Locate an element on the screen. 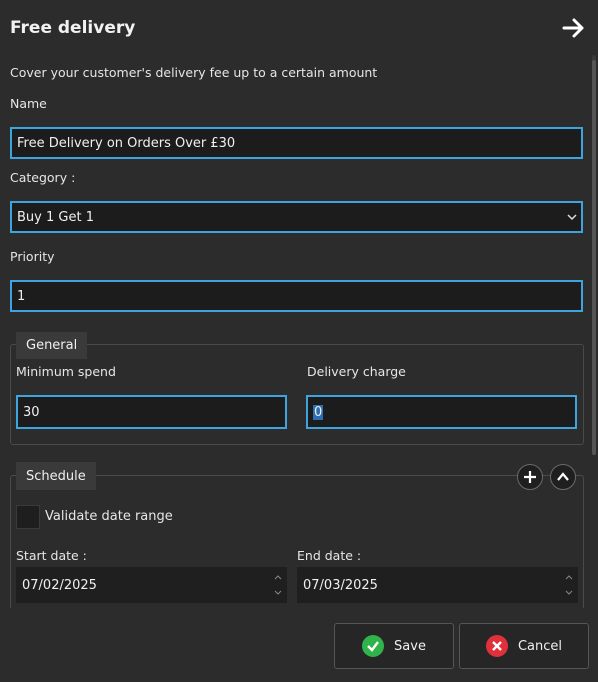 The height and width of the screenshot is (682, 598). close-icon is located at coordinates (496, 646).